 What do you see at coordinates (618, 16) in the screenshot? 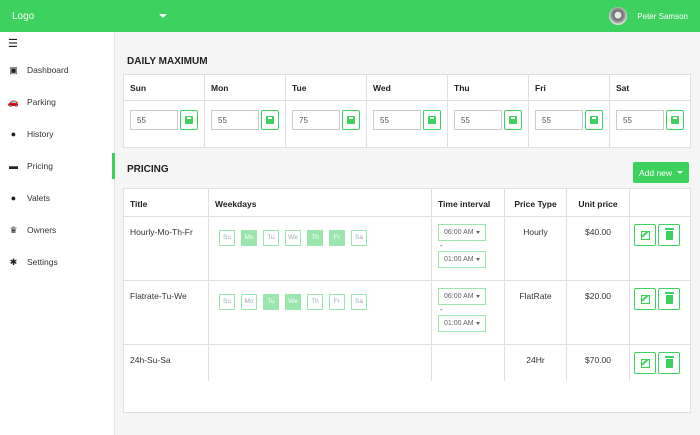
I see `avatar` at bounding box center [618, 16].